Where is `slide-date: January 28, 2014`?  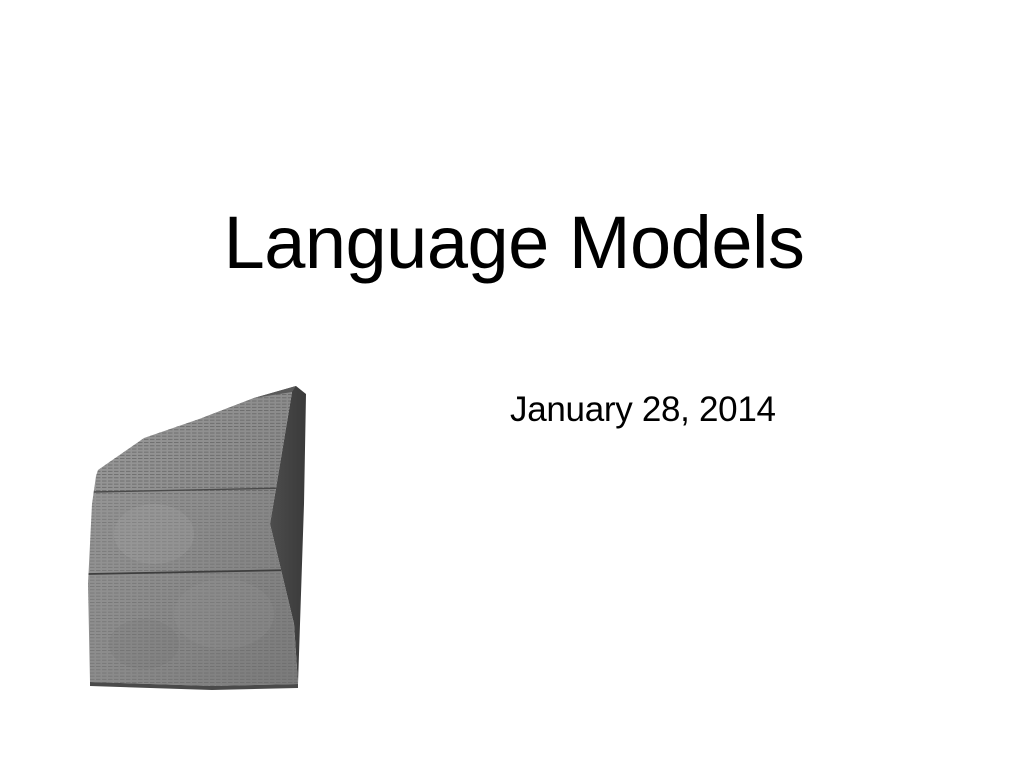
slide-date: January 28, 2014 is located at coordinates (643, 409).